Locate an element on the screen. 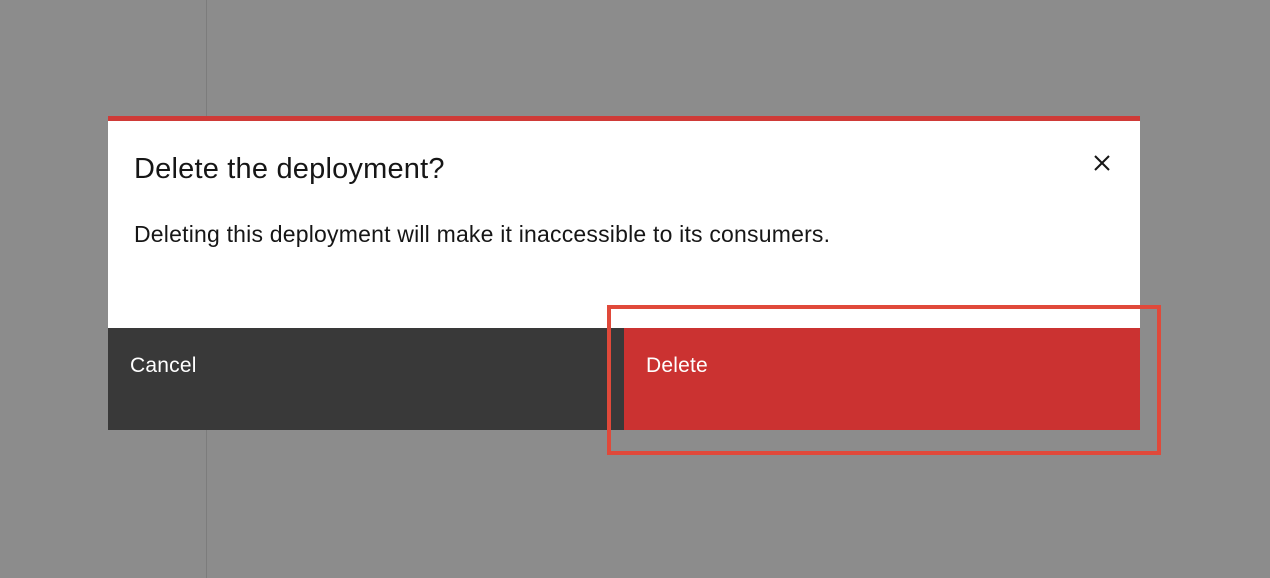 This screenshot has width=1270, height=578. dialog-footer: Cancel Delete is located at coordinates (624, 379).